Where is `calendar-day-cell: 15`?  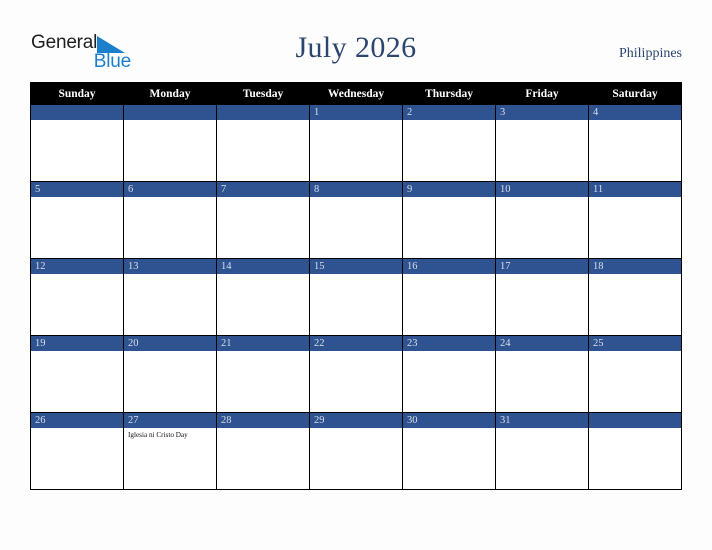
calendar-day-cell: 15 is located at coordinates (356, 297).